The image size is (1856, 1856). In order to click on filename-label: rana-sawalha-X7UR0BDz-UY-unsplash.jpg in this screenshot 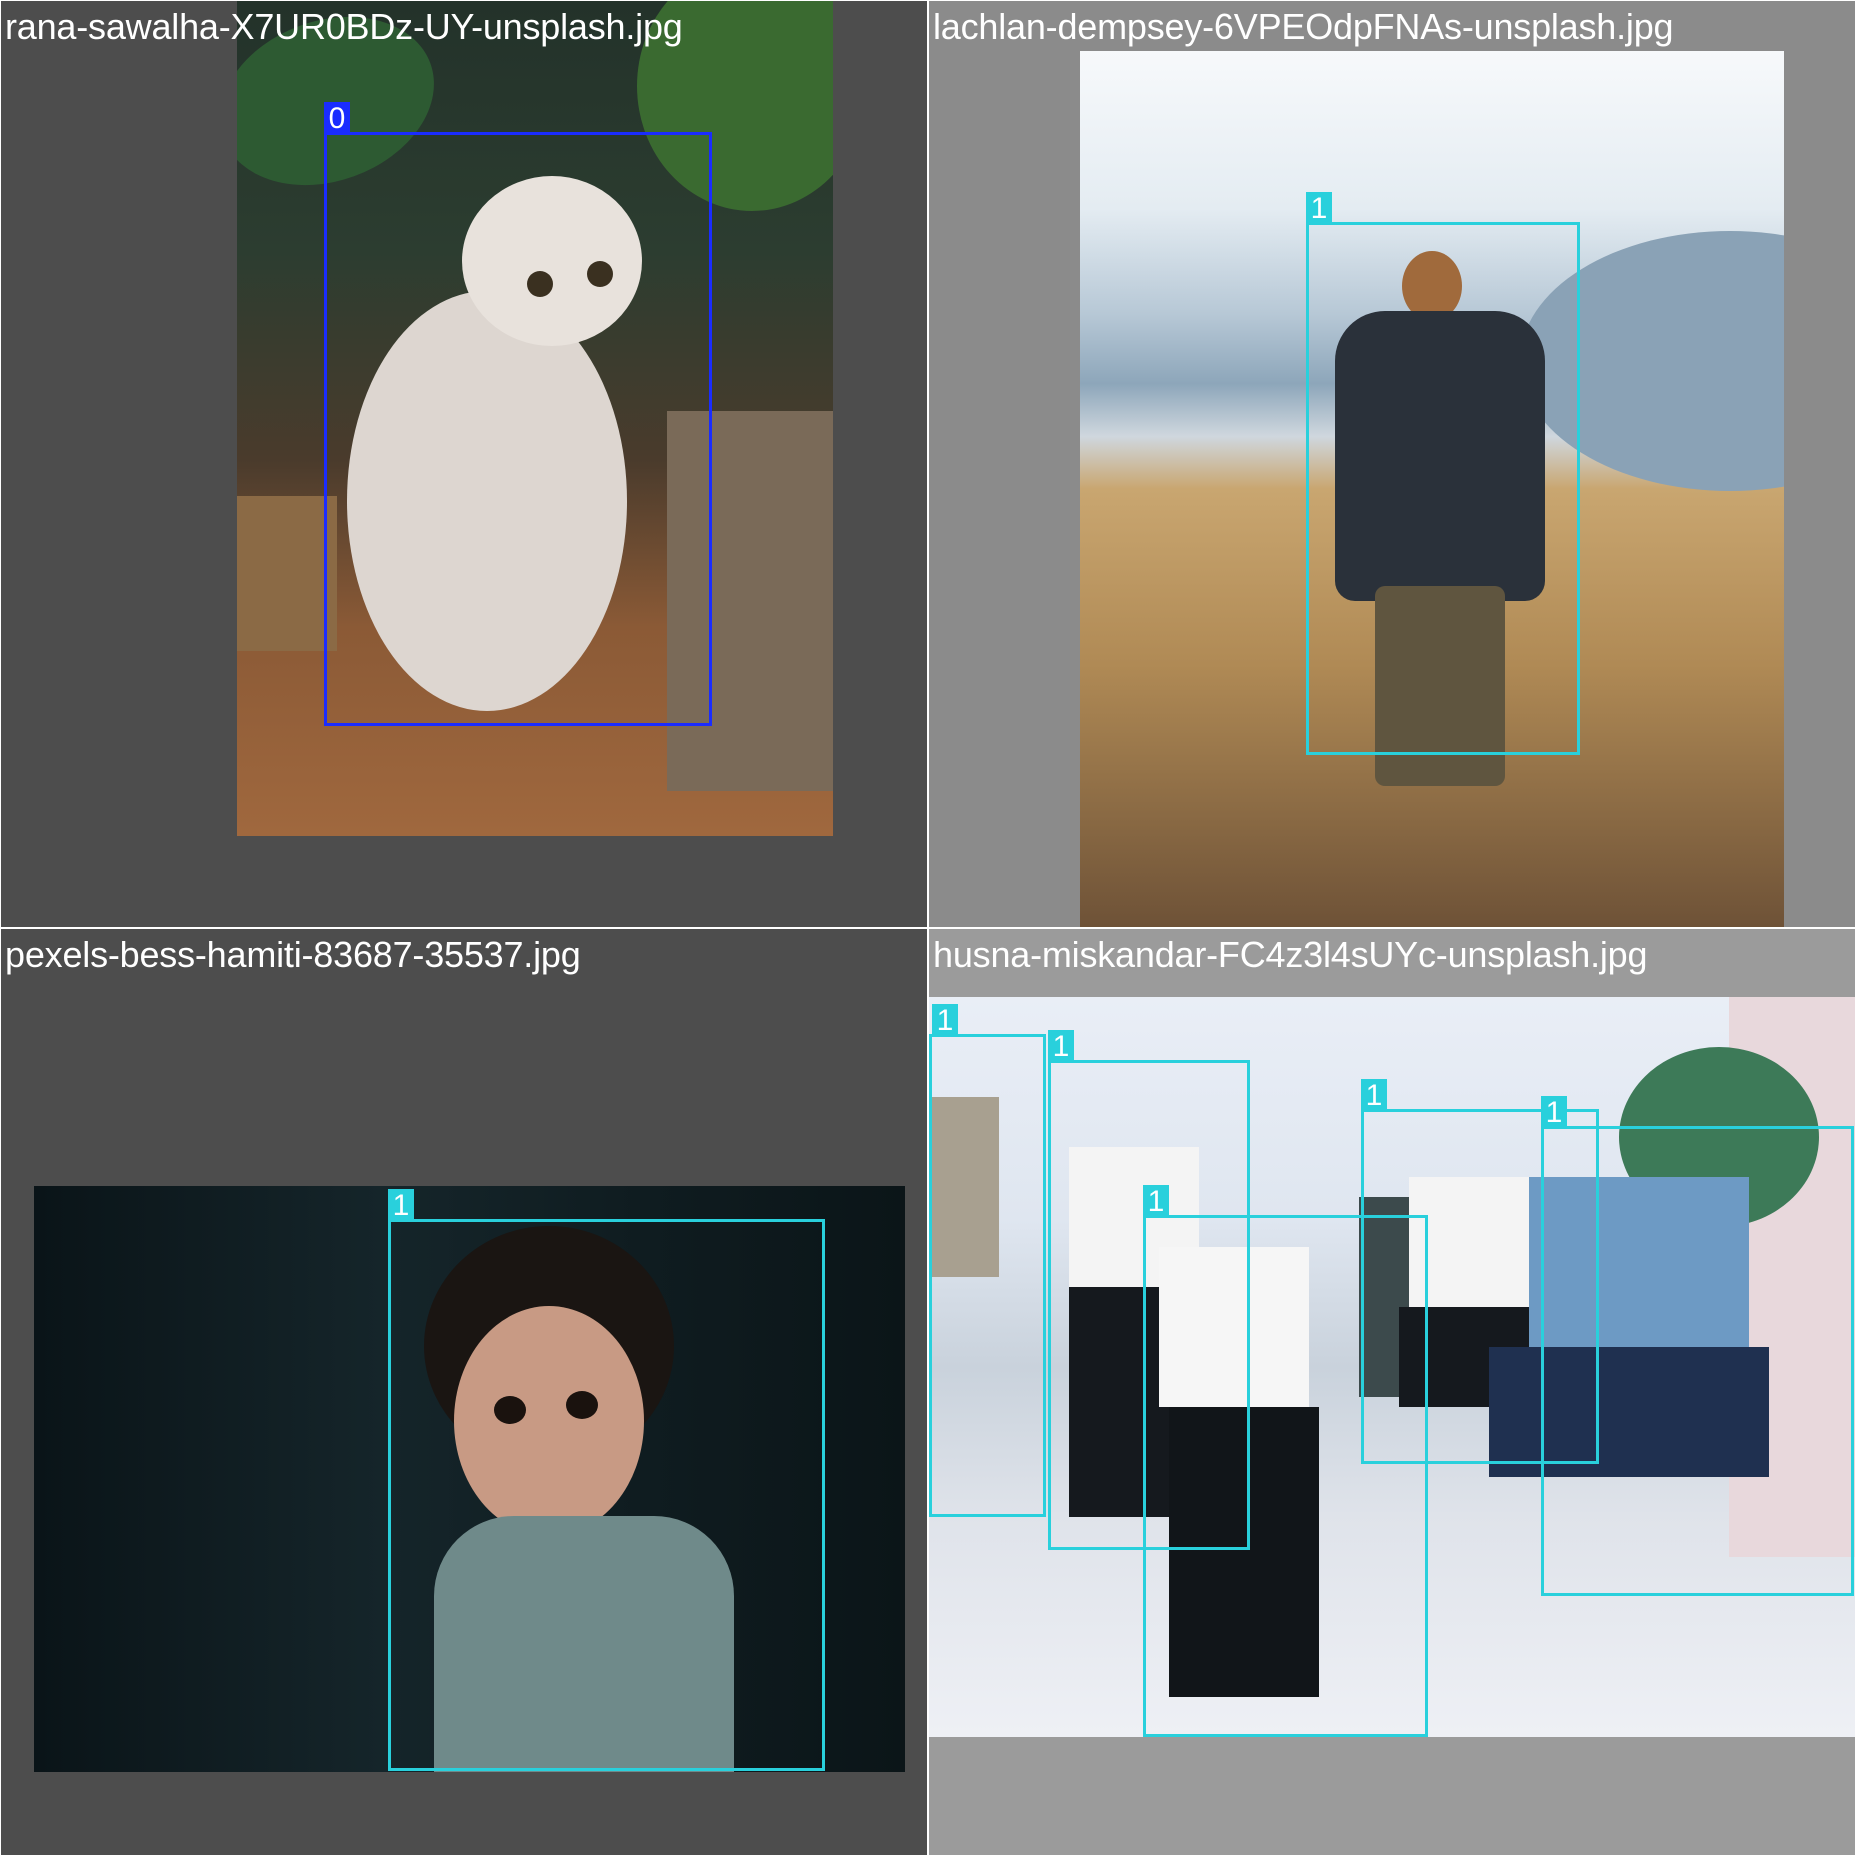, I will do `click(344, 26)`.